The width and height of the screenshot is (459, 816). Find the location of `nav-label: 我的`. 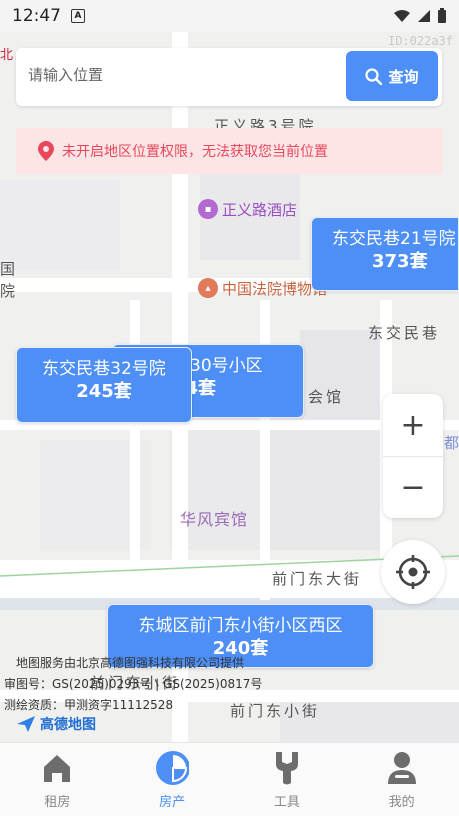

nav-label: 我的 is located at coordinates (401, 802).